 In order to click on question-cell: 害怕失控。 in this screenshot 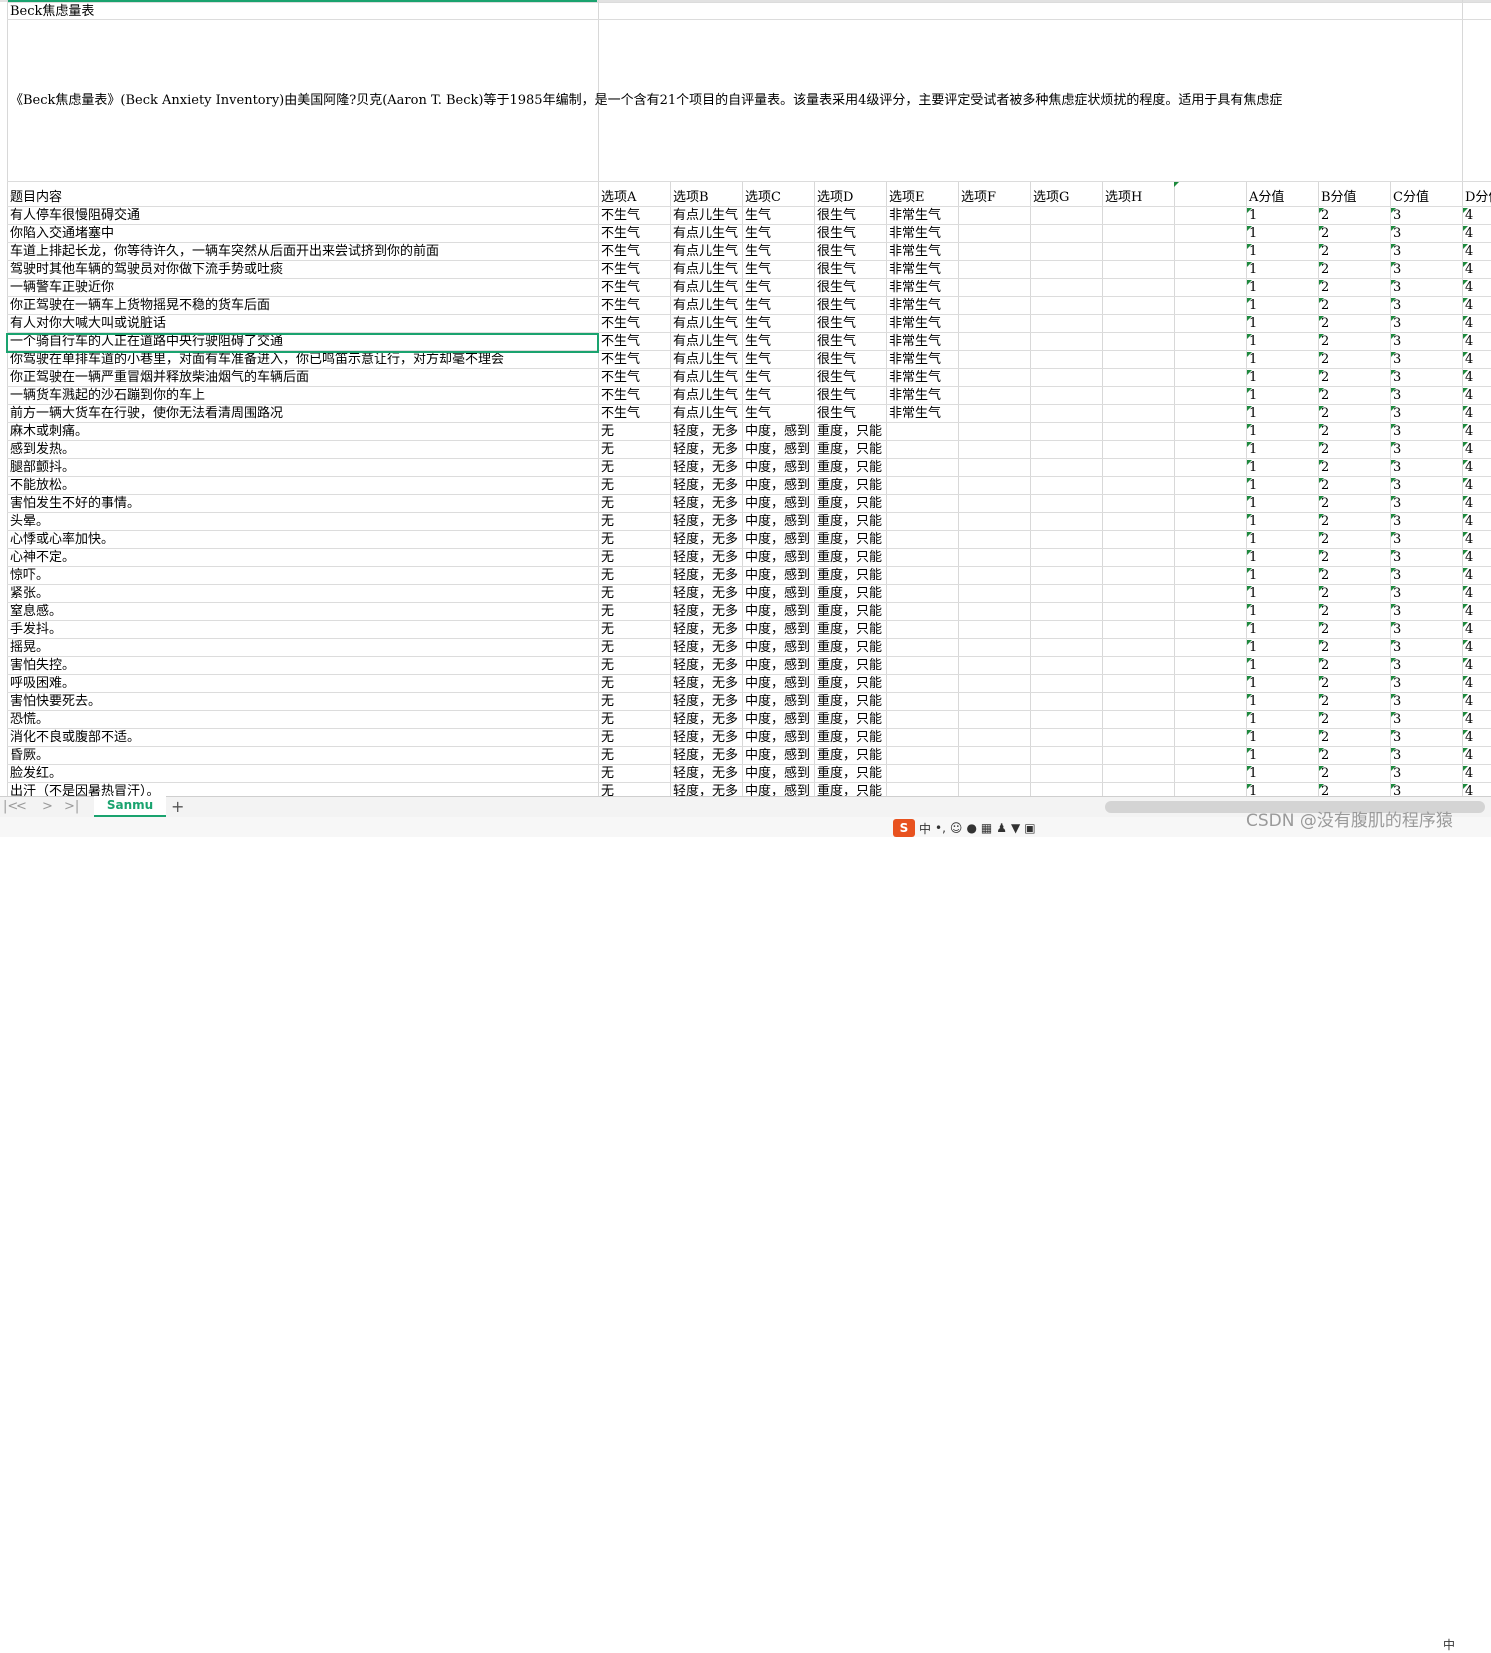, I will do `click(302, 666)`.